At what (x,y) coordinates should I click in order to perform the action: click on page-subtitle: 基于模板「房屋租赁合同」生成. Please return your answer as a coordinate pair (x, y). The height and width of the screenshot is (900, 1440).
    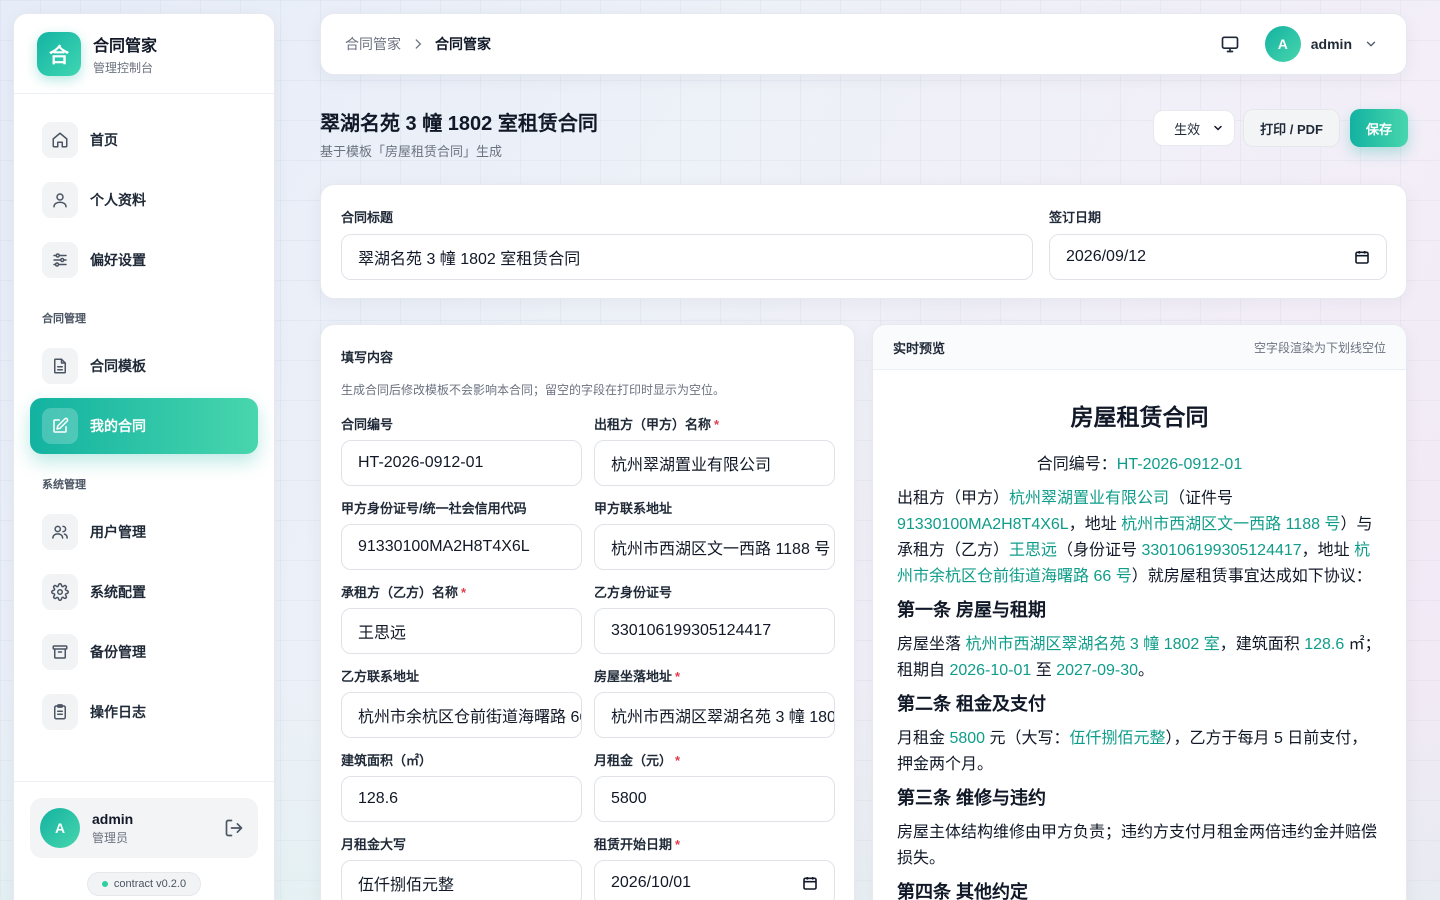
    Looking at the image, I should click on (411, 151).